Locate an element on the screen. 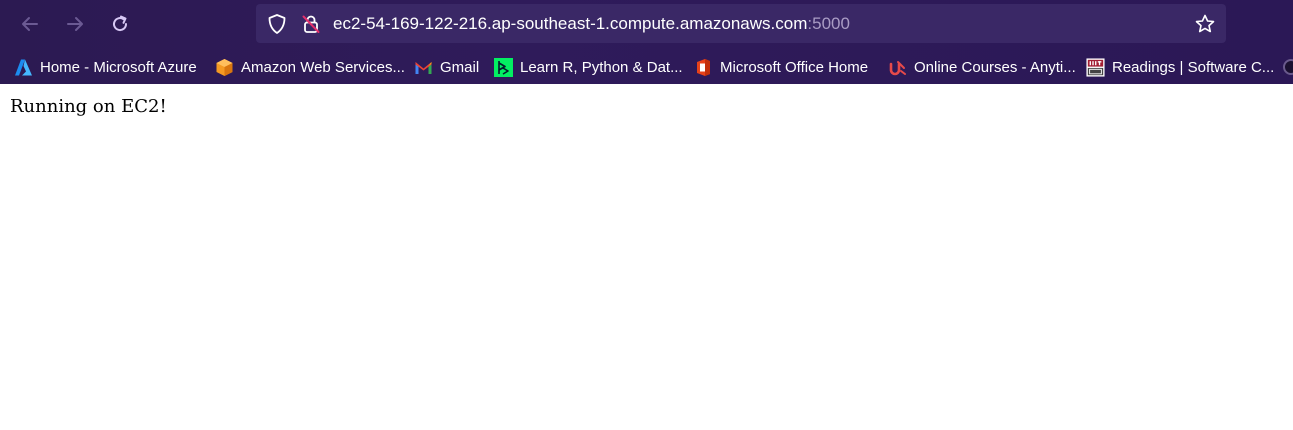 This screenshot has width=1293, height=430. arrow-right-icon is located at coordinates (75, 24).